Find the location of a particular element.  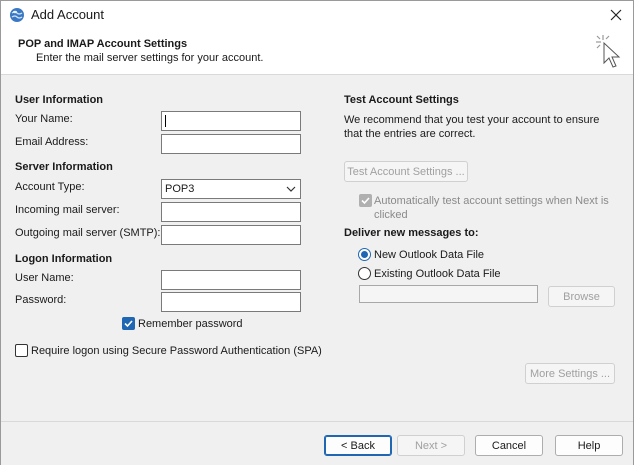

existing-data-file-radio is located at coordinates (364, 273).